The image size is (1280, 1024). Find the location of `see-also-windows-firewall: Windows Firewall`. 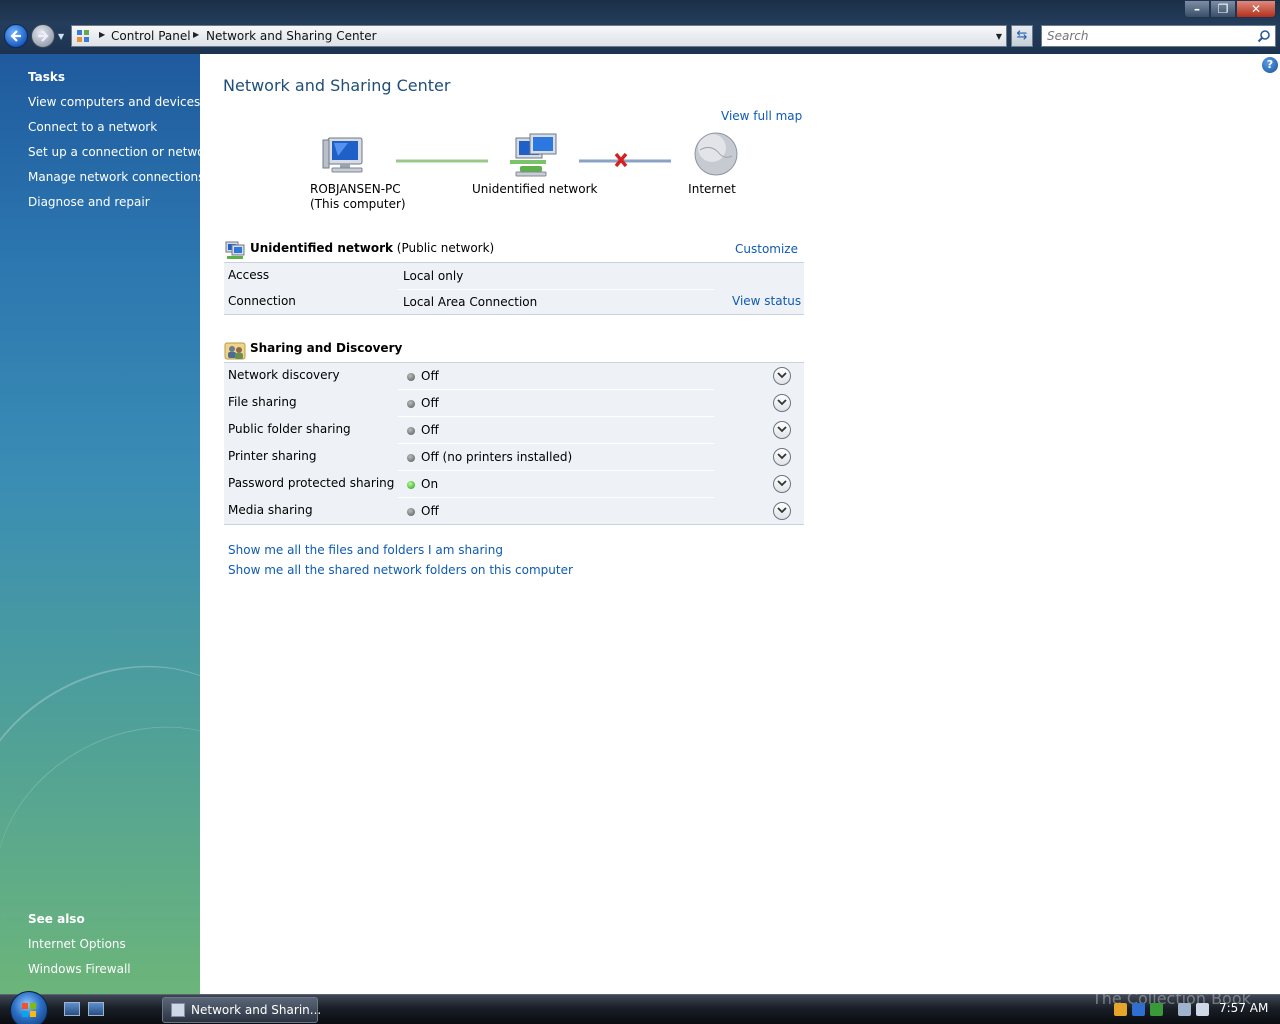

see-also-windows-firewall: Windows Firewall is located at coordinates (79, 969).